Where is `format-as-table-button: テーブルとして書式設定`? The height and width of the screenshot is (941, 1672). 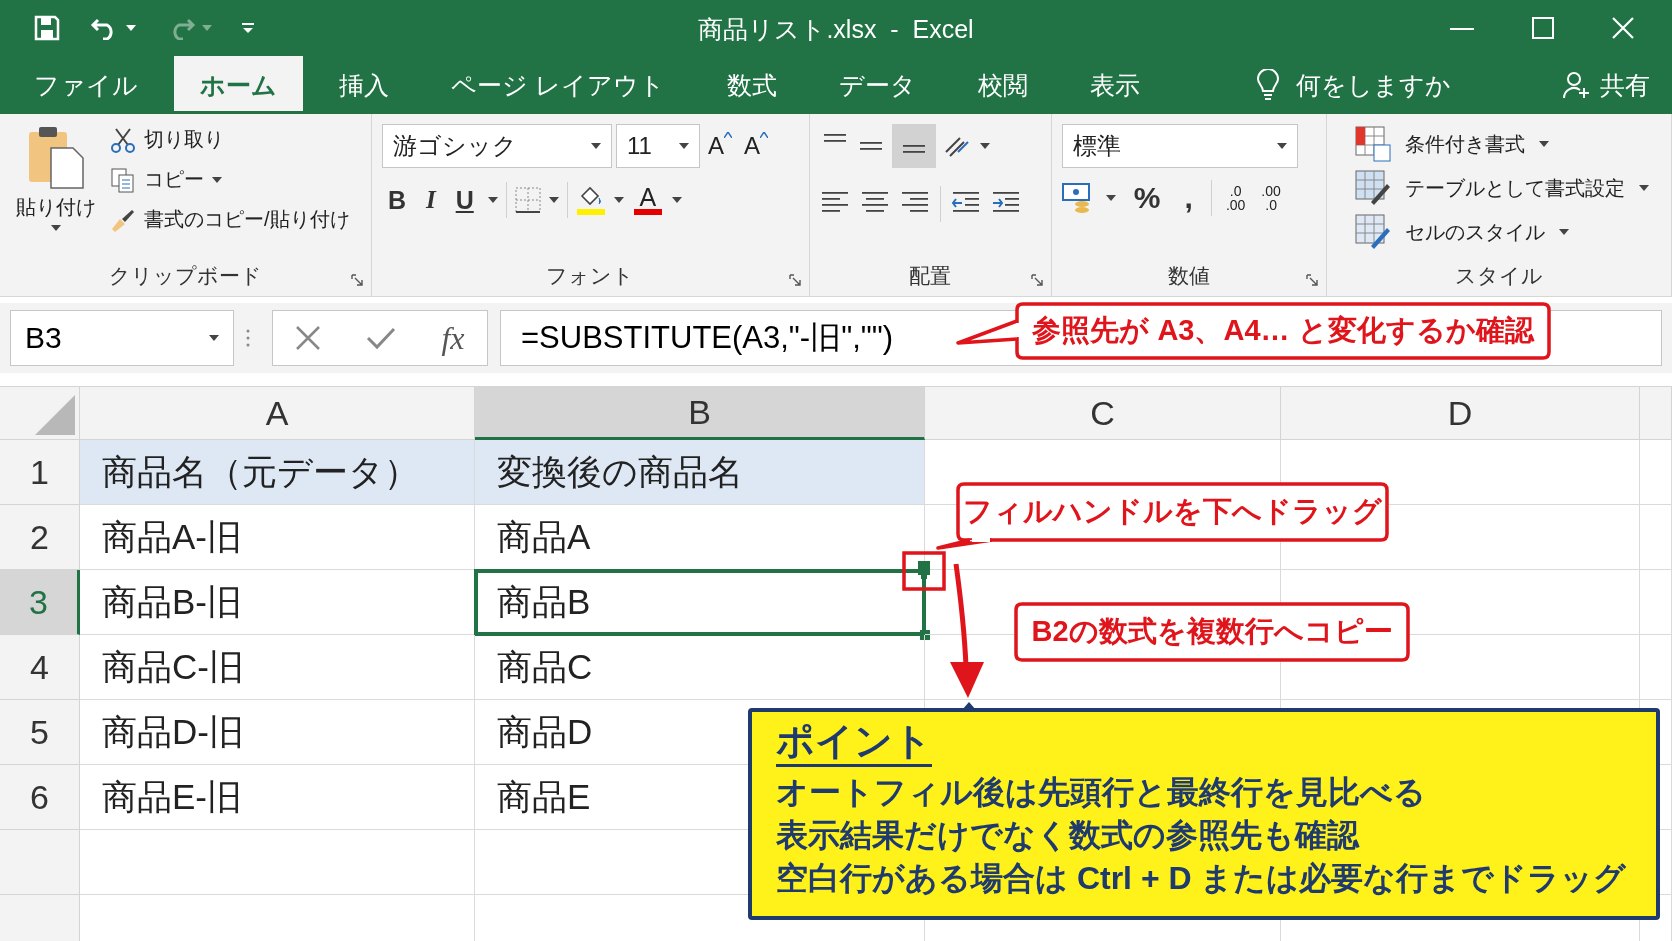 format-as-table-button: テーブルとして書式設定 is located at coordinates (1502, 188).